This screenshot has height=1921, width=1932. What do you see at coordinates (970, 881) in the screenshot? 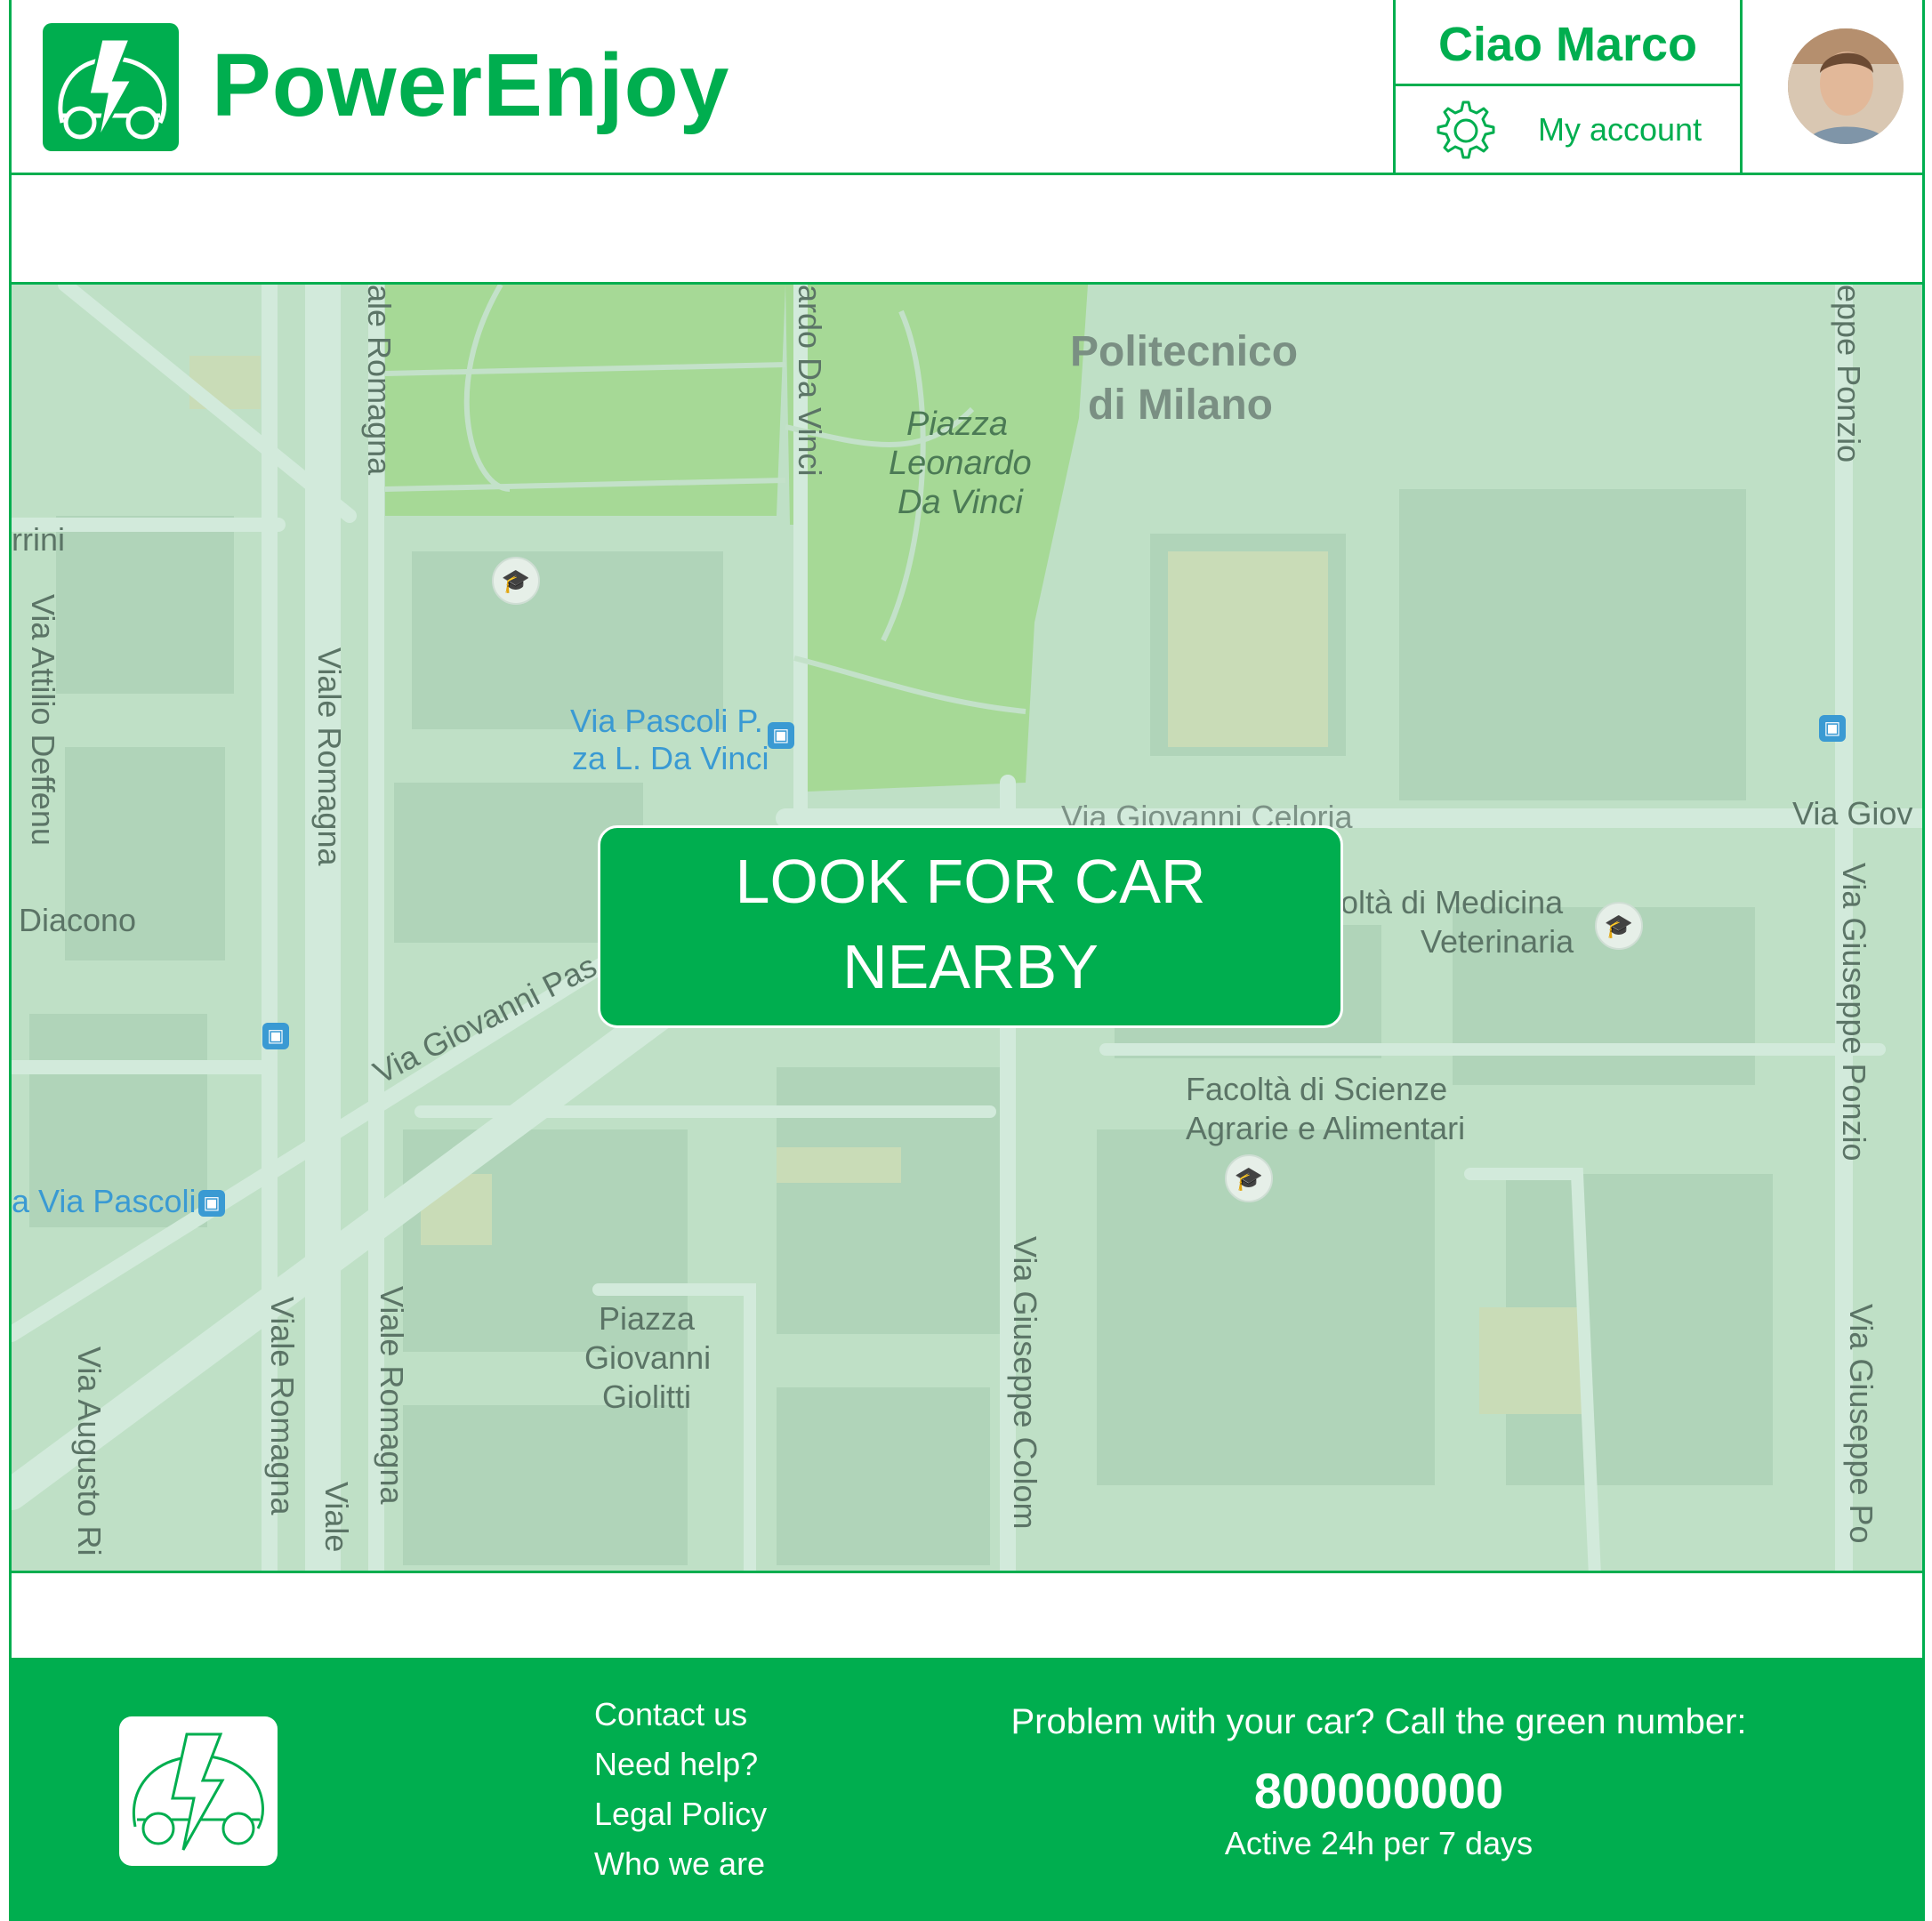
I see `cta-line-1: LOOK FOR CAR` at bounding box center [970, 881].